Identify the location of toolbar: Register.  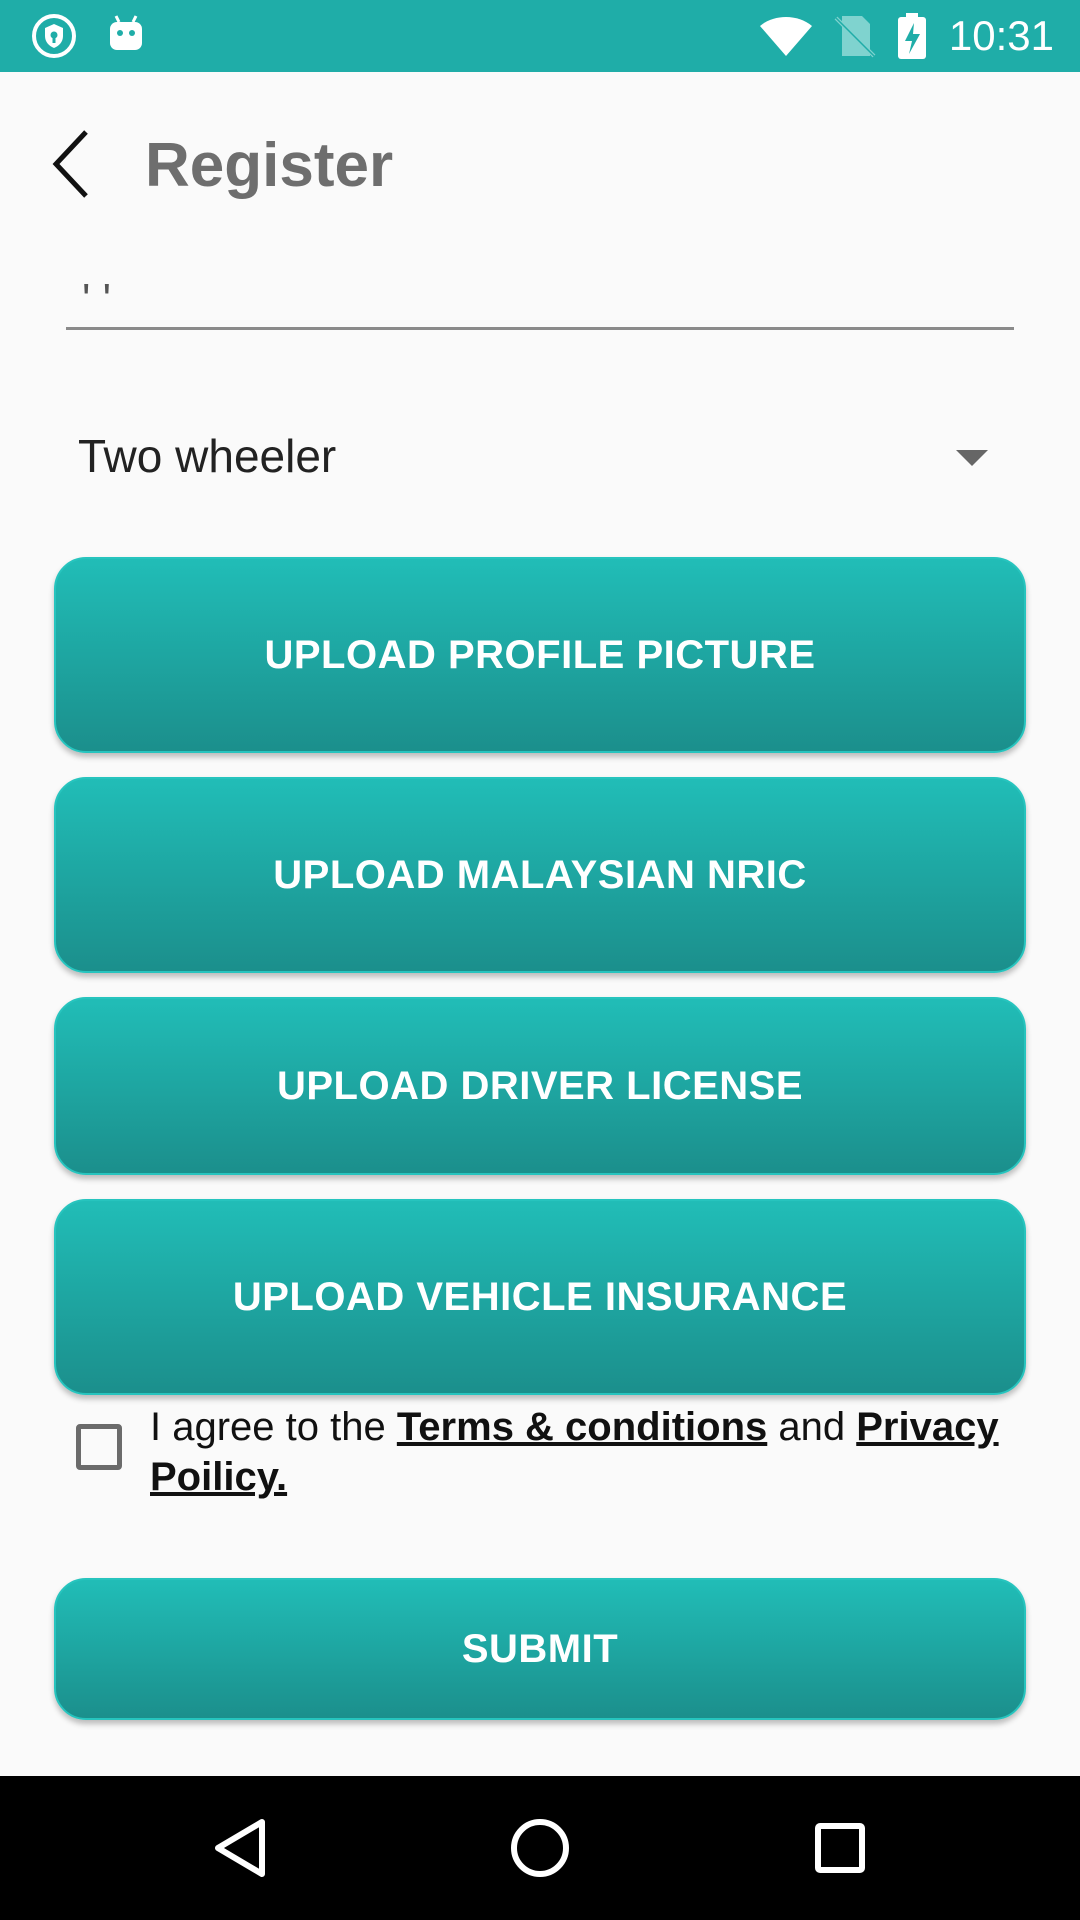
(540, 165).